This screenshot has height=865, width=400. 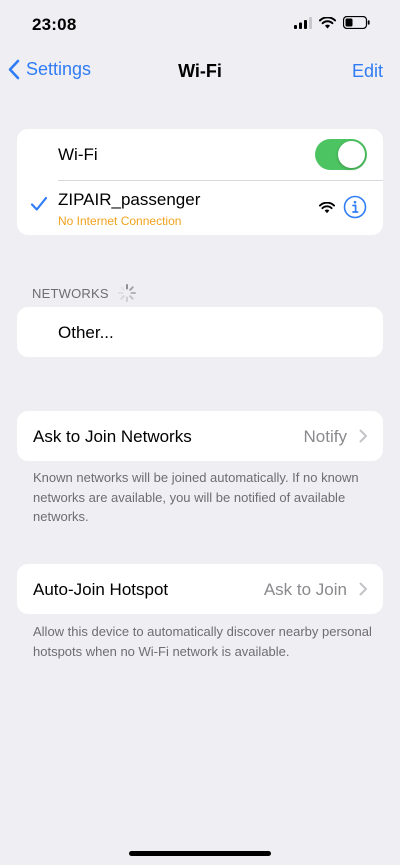 I want to click on checkmark-icon, so click(x=39, y=203).